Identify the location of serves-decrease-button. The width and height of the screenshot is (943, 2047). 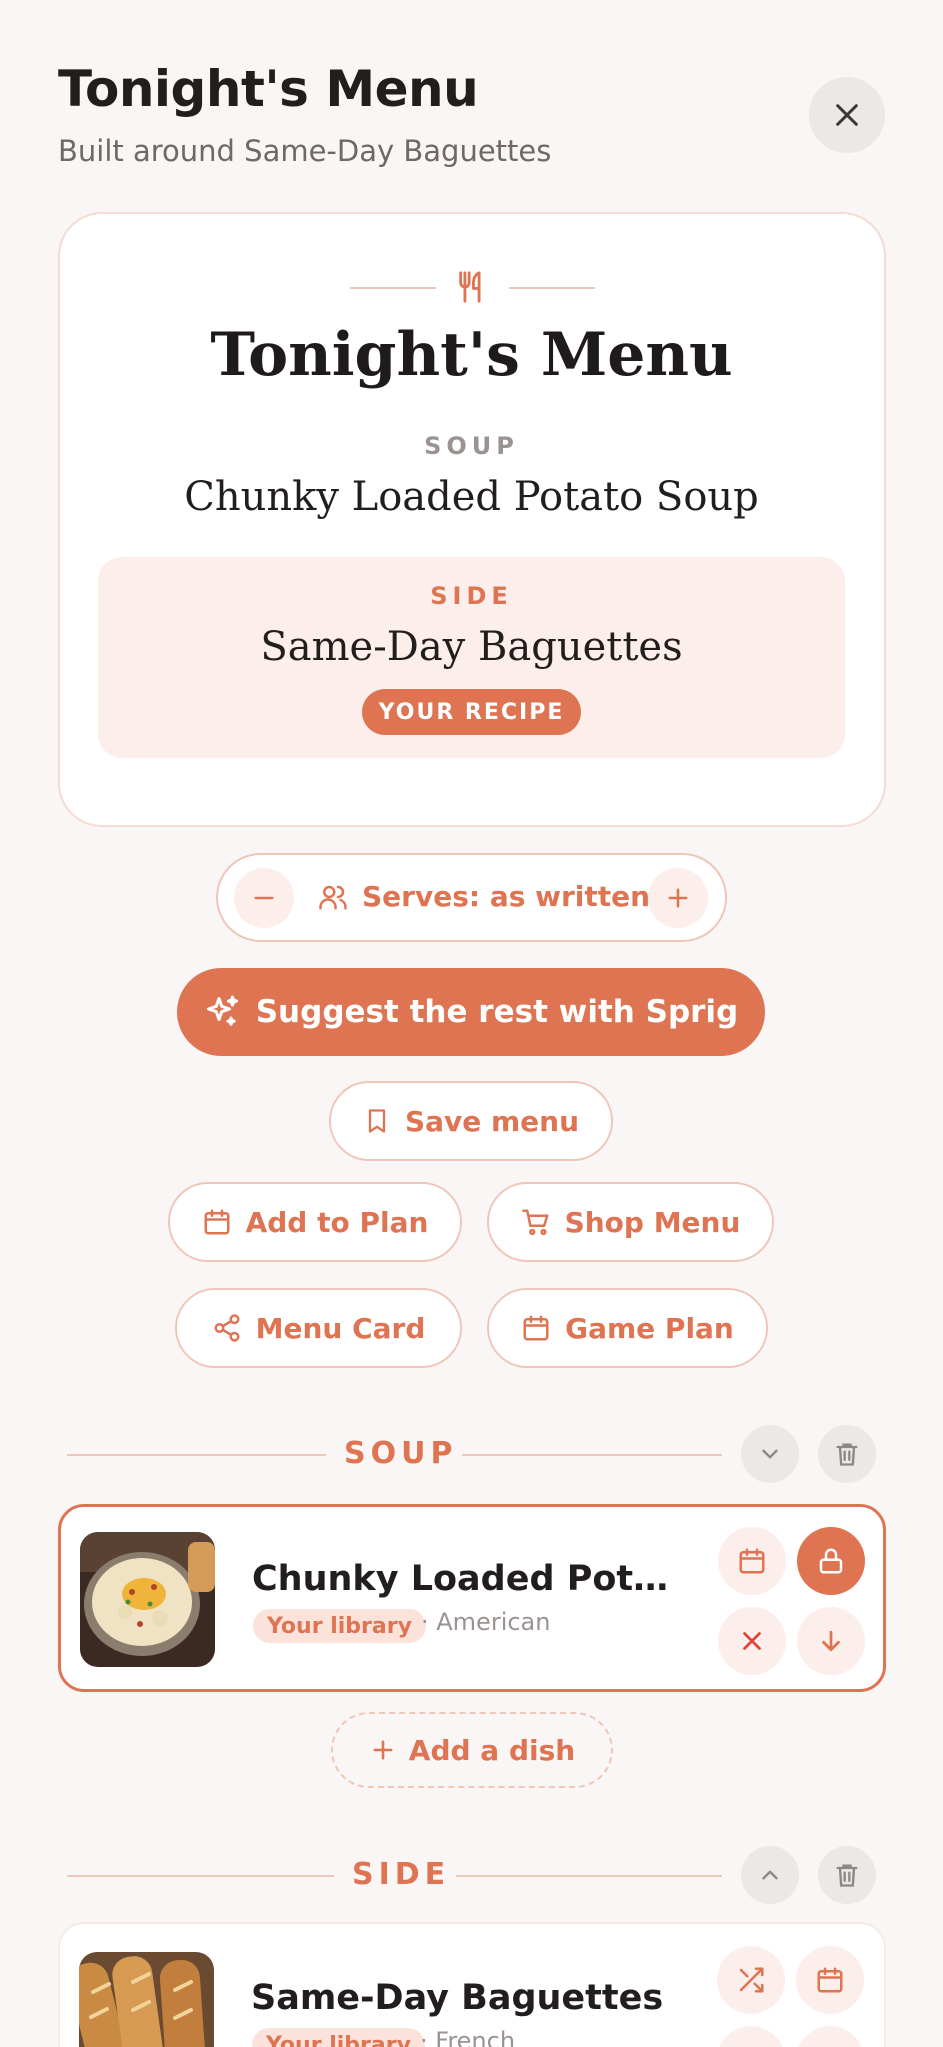
(264, 898).